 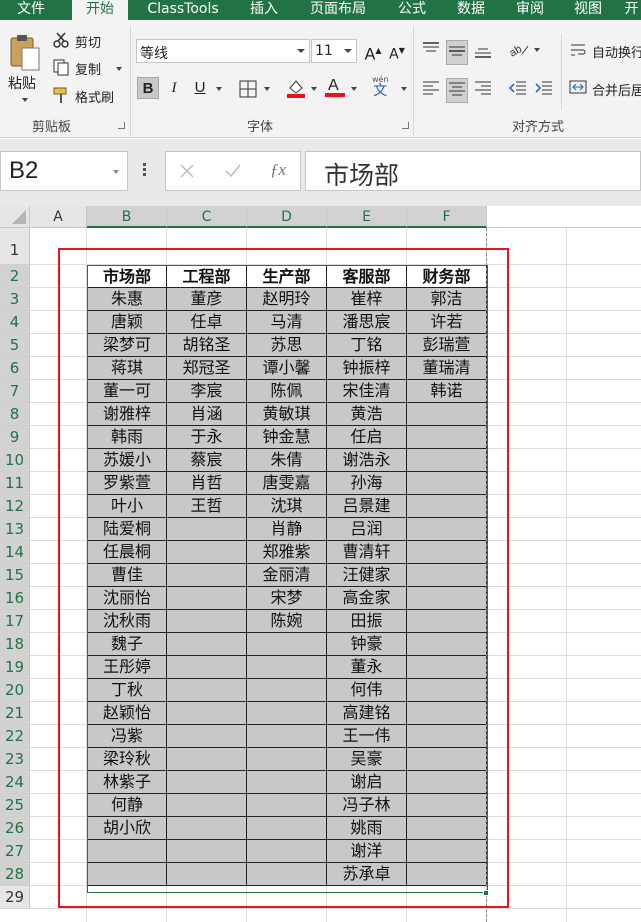 What do you see at coordinates (207, 391) in the screenshot?
I see `table-cell: 李宸` at bounding box center [207, 391].